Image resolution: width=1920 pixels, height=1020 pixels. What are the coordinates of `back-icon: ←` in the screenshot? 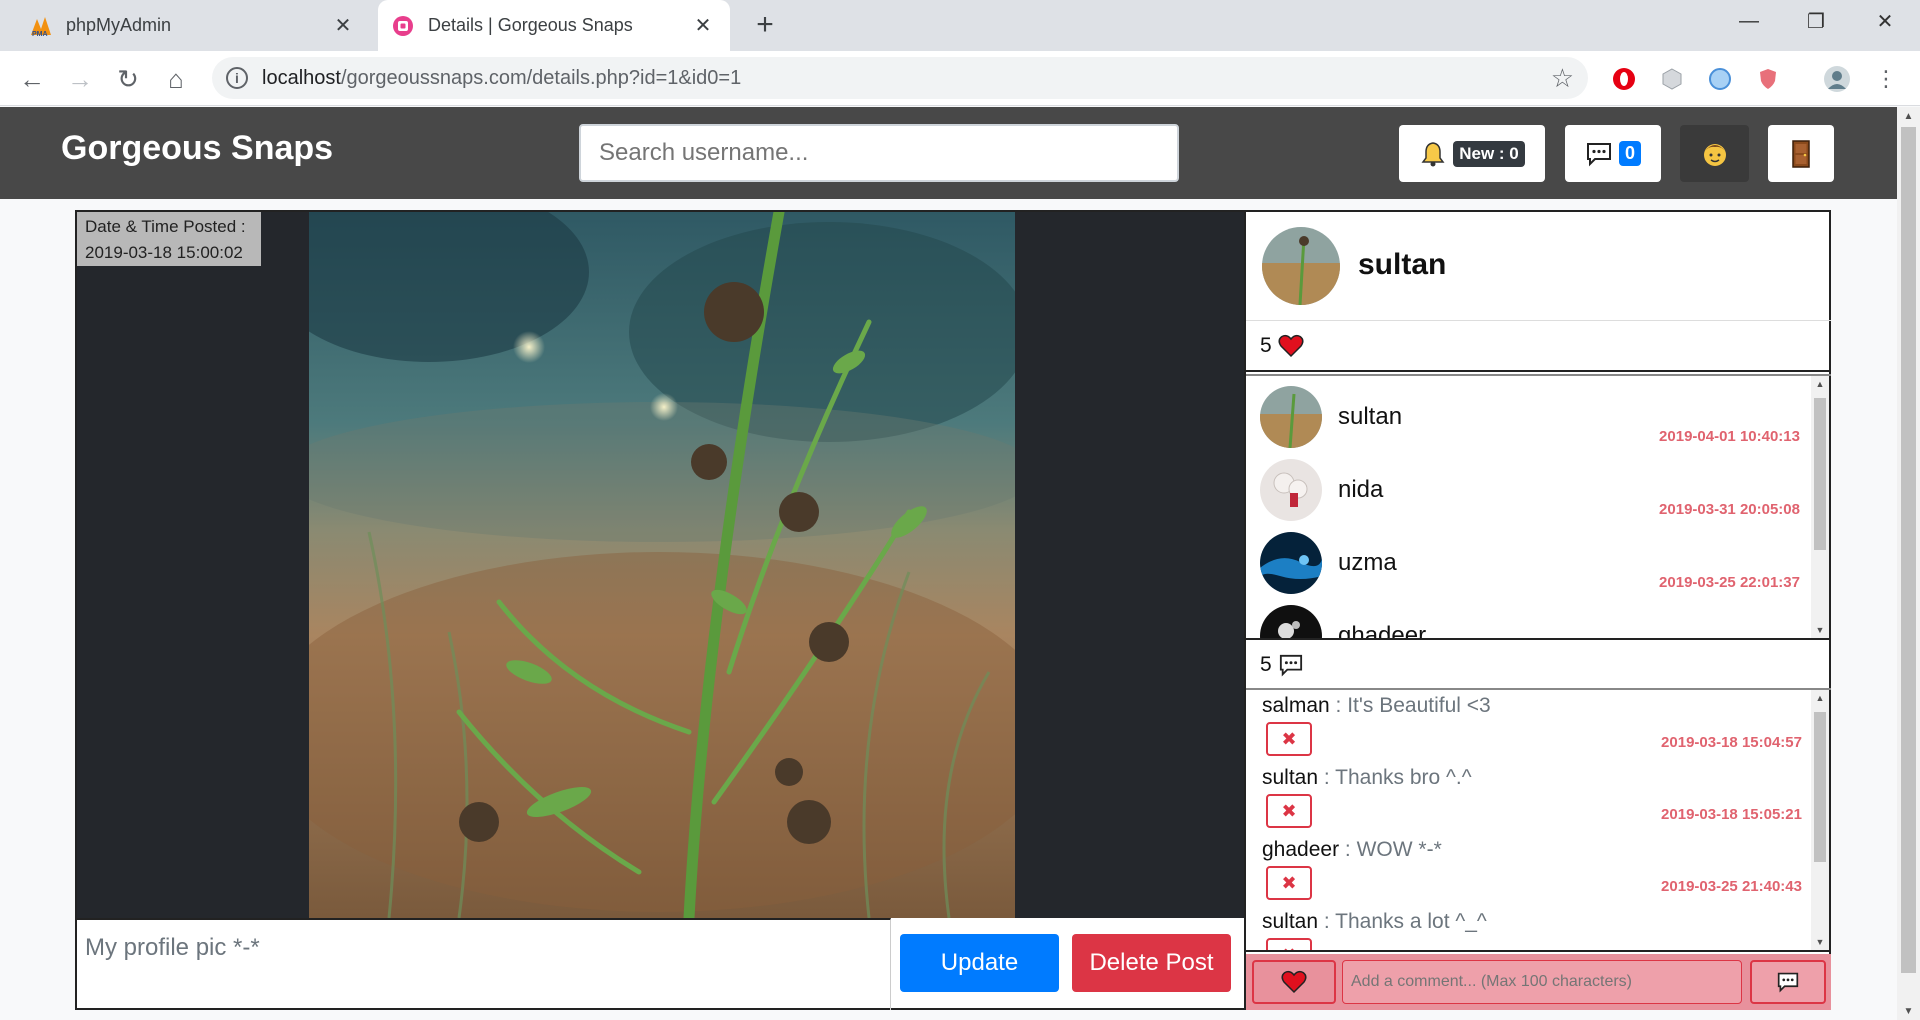 It's located at (32, 79).